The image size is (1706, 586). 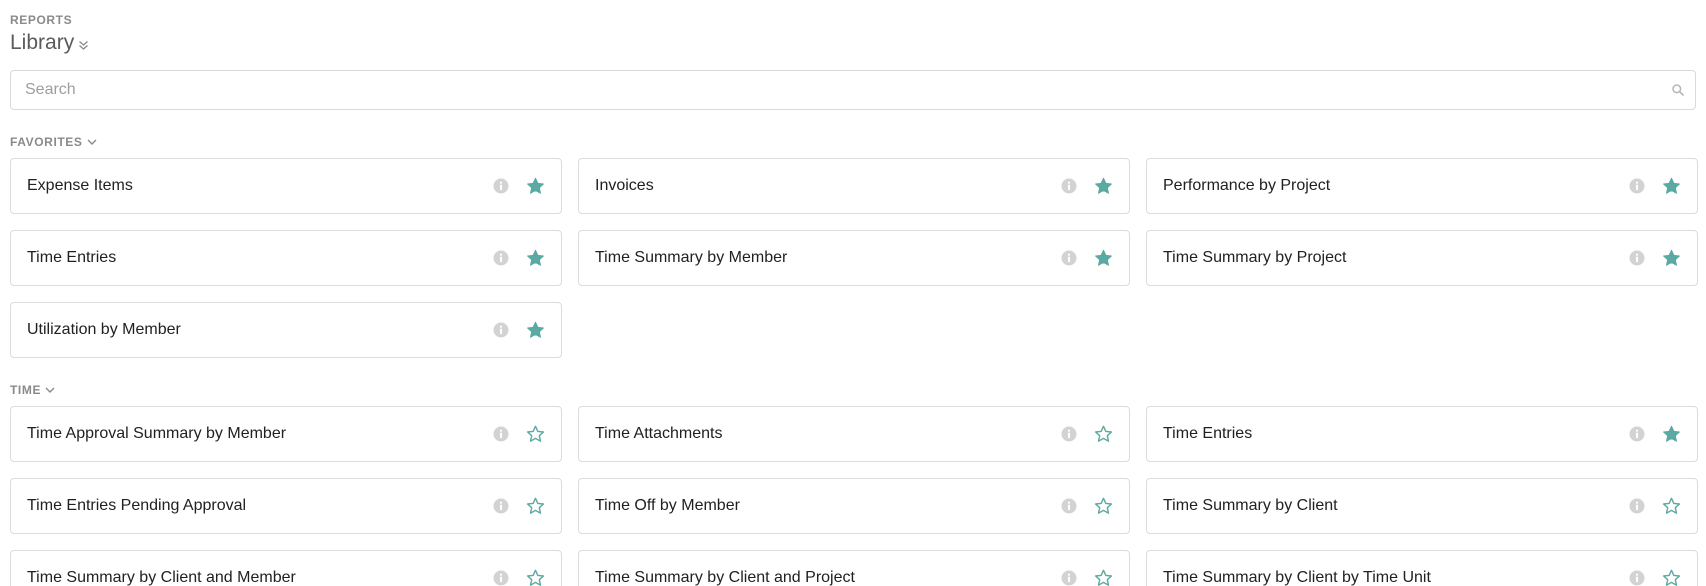 What do you see at coordinates (42, 42) in the screenshot?
I see `page-title: Library` at bounding box center [42, 42].